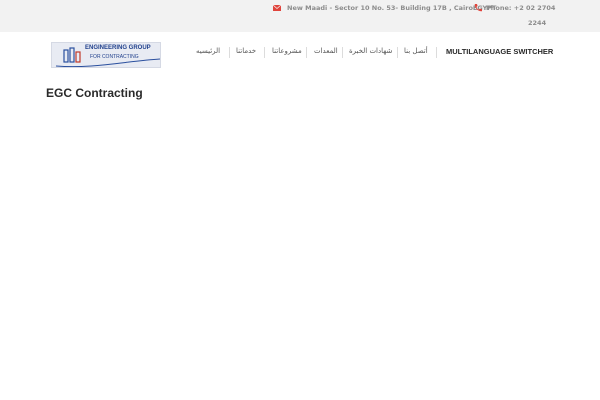  What do you see at coordinates (478, 8) in the screenshot?
I see `phone-icon` at bounding box center [478, 8].